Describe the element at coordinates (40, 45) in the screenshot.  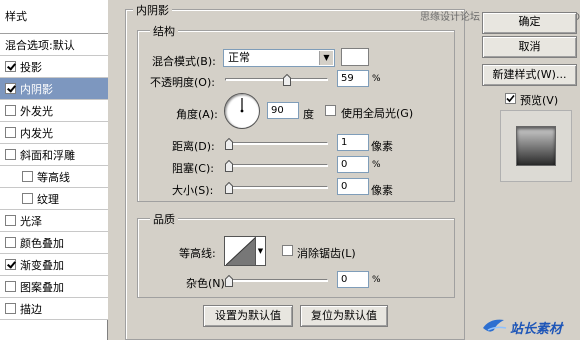
I see `blend-options-label: 混合选项:默认` at that location.